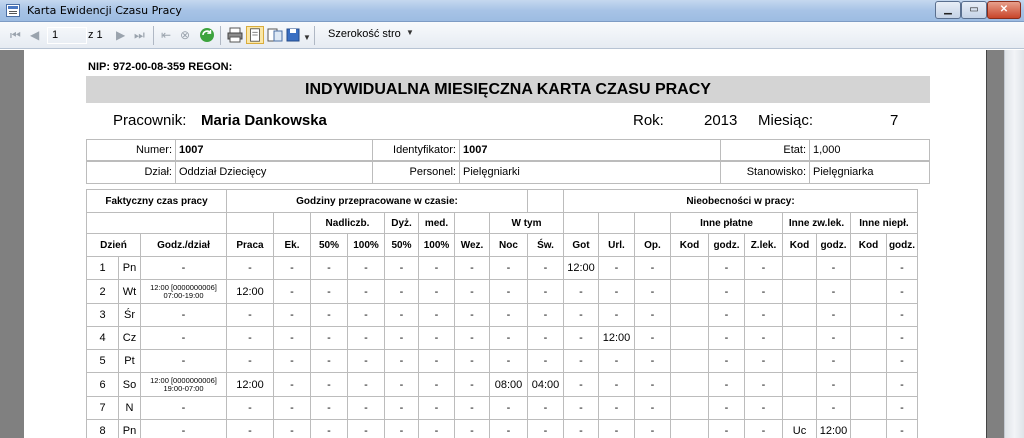 The height and width of the screenshot is (438, 1024). Describe the element at coordinates (166, 35) in the screenshot. I see `back-icon: ⇤` at that location.